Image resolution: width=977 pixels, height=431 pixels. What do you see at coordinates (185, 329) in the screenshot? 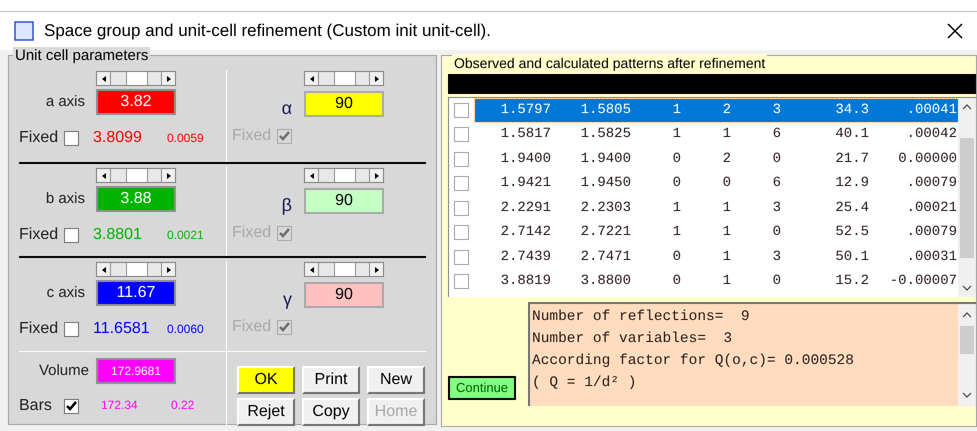
I see `esd-value: 0.0060` at bounding box center [185, 329].